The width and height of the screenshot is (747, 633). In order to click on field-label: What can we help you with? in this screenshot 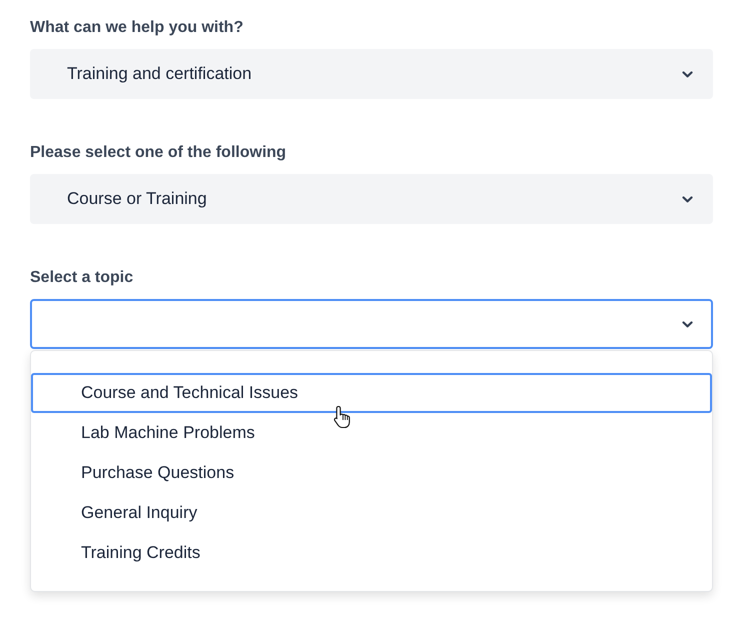, I will do `click(137, 28)`.